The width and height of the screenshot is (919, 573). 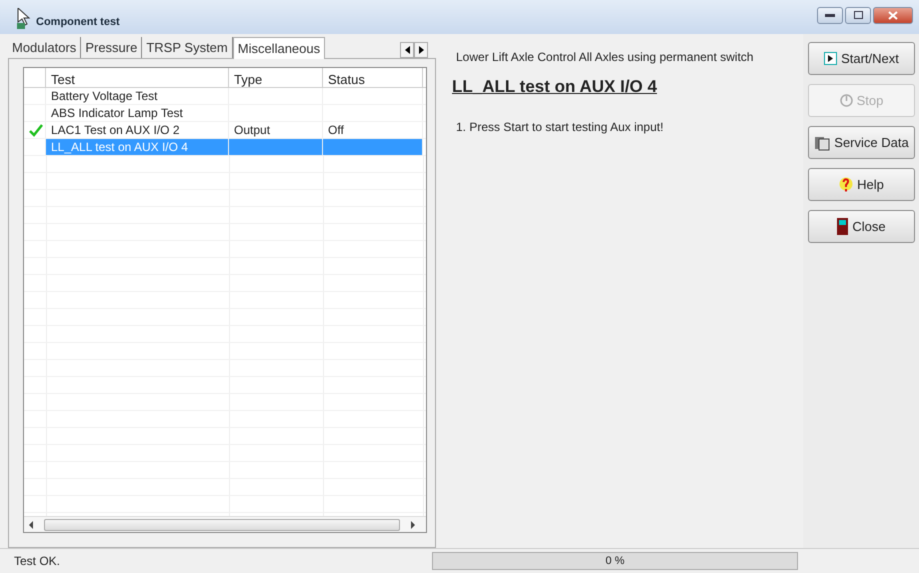 I want to click on column-header: Status, so click(x=373, y=77).